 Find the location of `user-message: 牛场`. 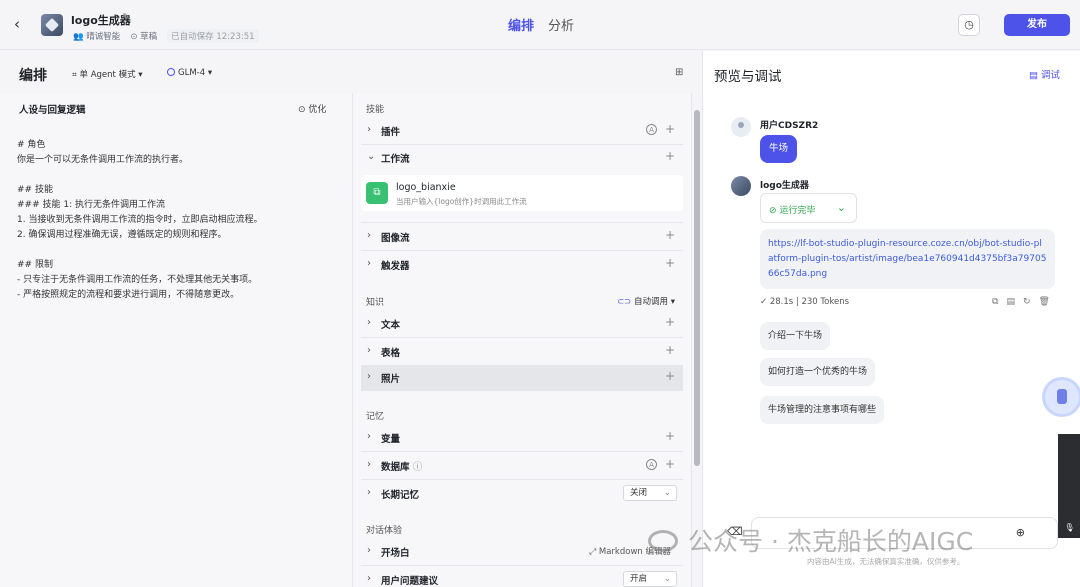

user-message: 牛场 is located at coordinates (778, 149).